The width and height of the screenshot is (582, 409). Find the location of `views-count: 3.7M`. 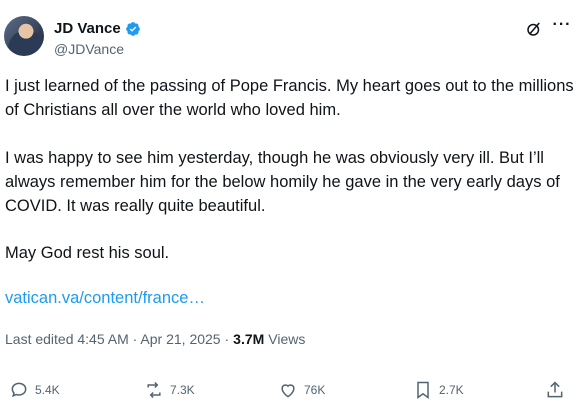

views-count: 3.7M is located at coordinates (249, 339).